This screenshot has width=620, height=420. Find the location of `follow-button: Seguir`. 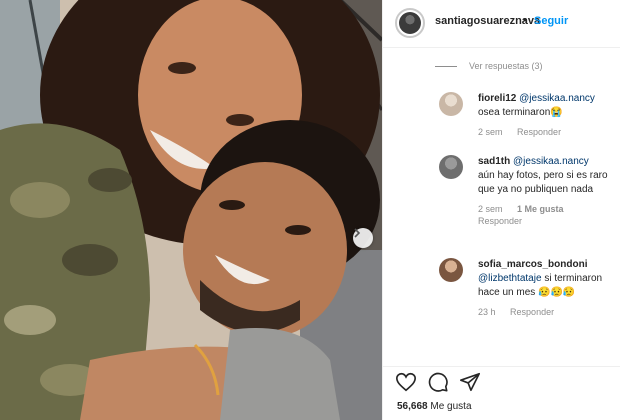

follow-button: Seguir is located at coordinates (551, 21).